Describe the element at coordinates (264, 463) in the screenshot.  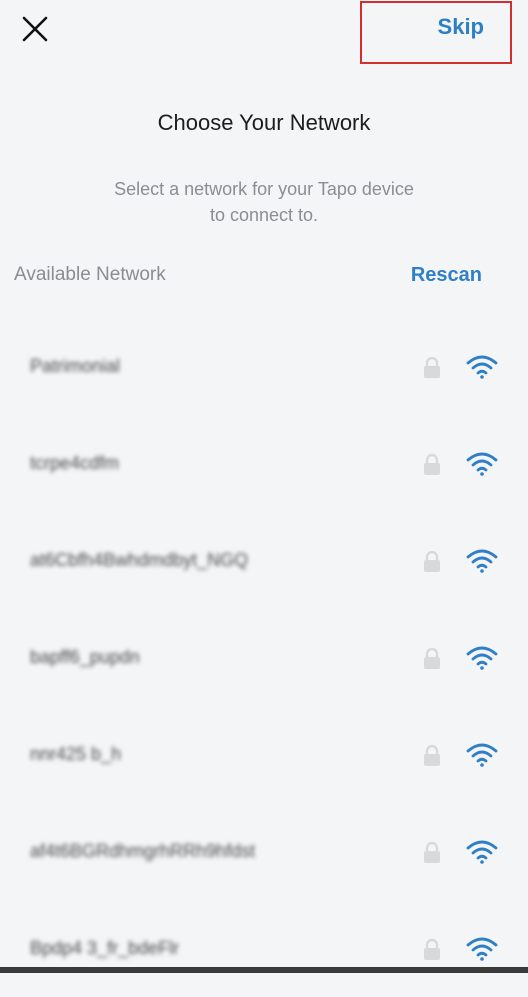
I see `network-row: tcrpe4cdfm` at that location.